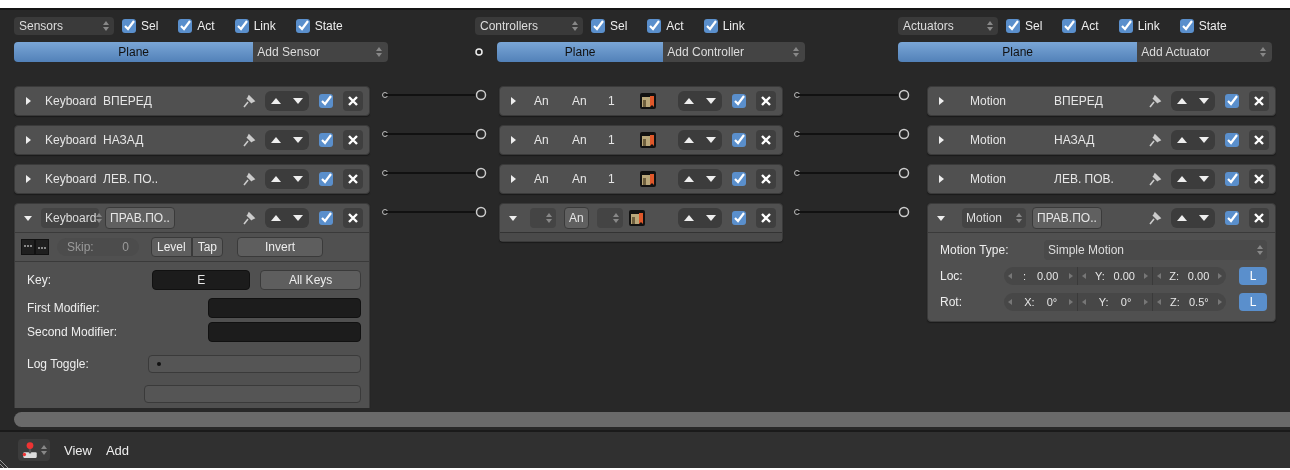  What do you see at coordinates (543, 218) in the screenshot?
I see `controller-type-dropdown` at bounding box center [543, 218].